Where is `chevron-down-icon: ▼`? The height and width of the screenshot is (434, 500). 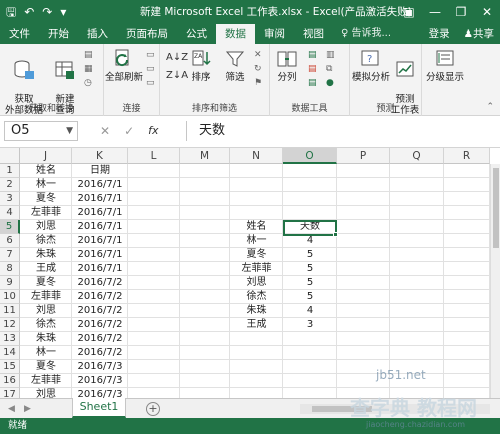
chevron-down-icon: ▼ is located at coordinates (69, 131).